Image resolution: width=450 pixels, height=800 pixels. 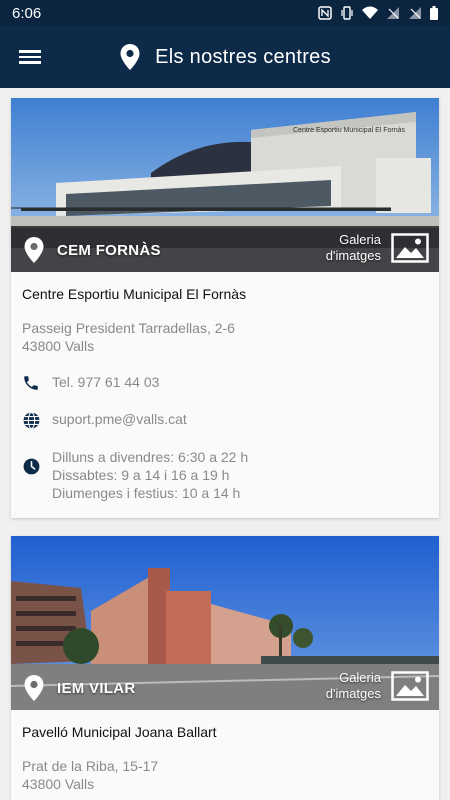 What do you see at coordinates (434, 13) in the screenshot?
I see `battery-icon` at bounding box center [434, 13].